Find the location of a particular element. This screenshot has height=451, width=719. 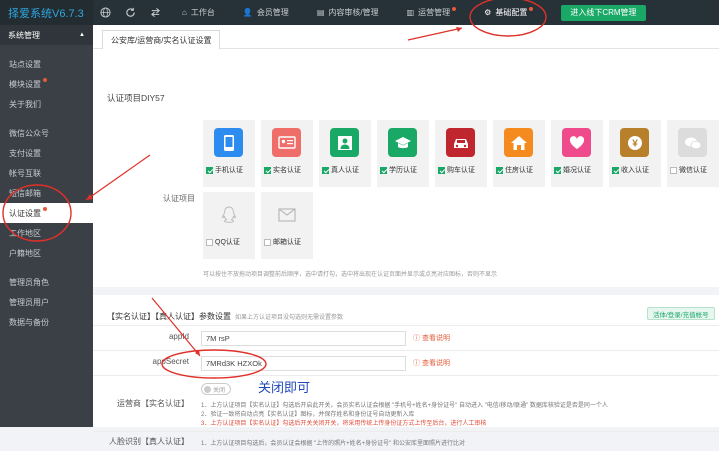

liveness-badge: 活体/登录/充值帐号 is located at coordinates (681, 313).